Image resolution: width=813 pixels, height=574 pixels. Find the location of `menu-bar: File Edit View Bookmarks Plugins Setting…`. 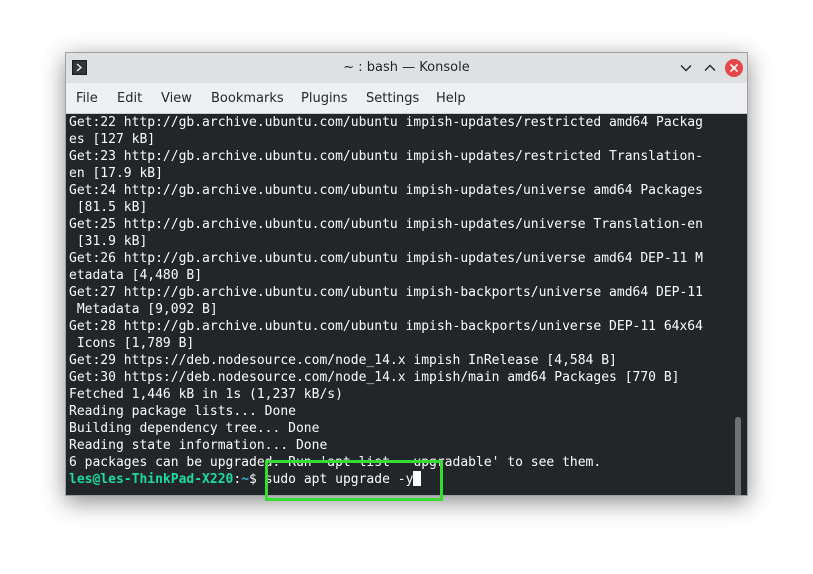

menu-bar: File Edit View Bookmarks Plugins Setting… is located at coordinates (406, 98).